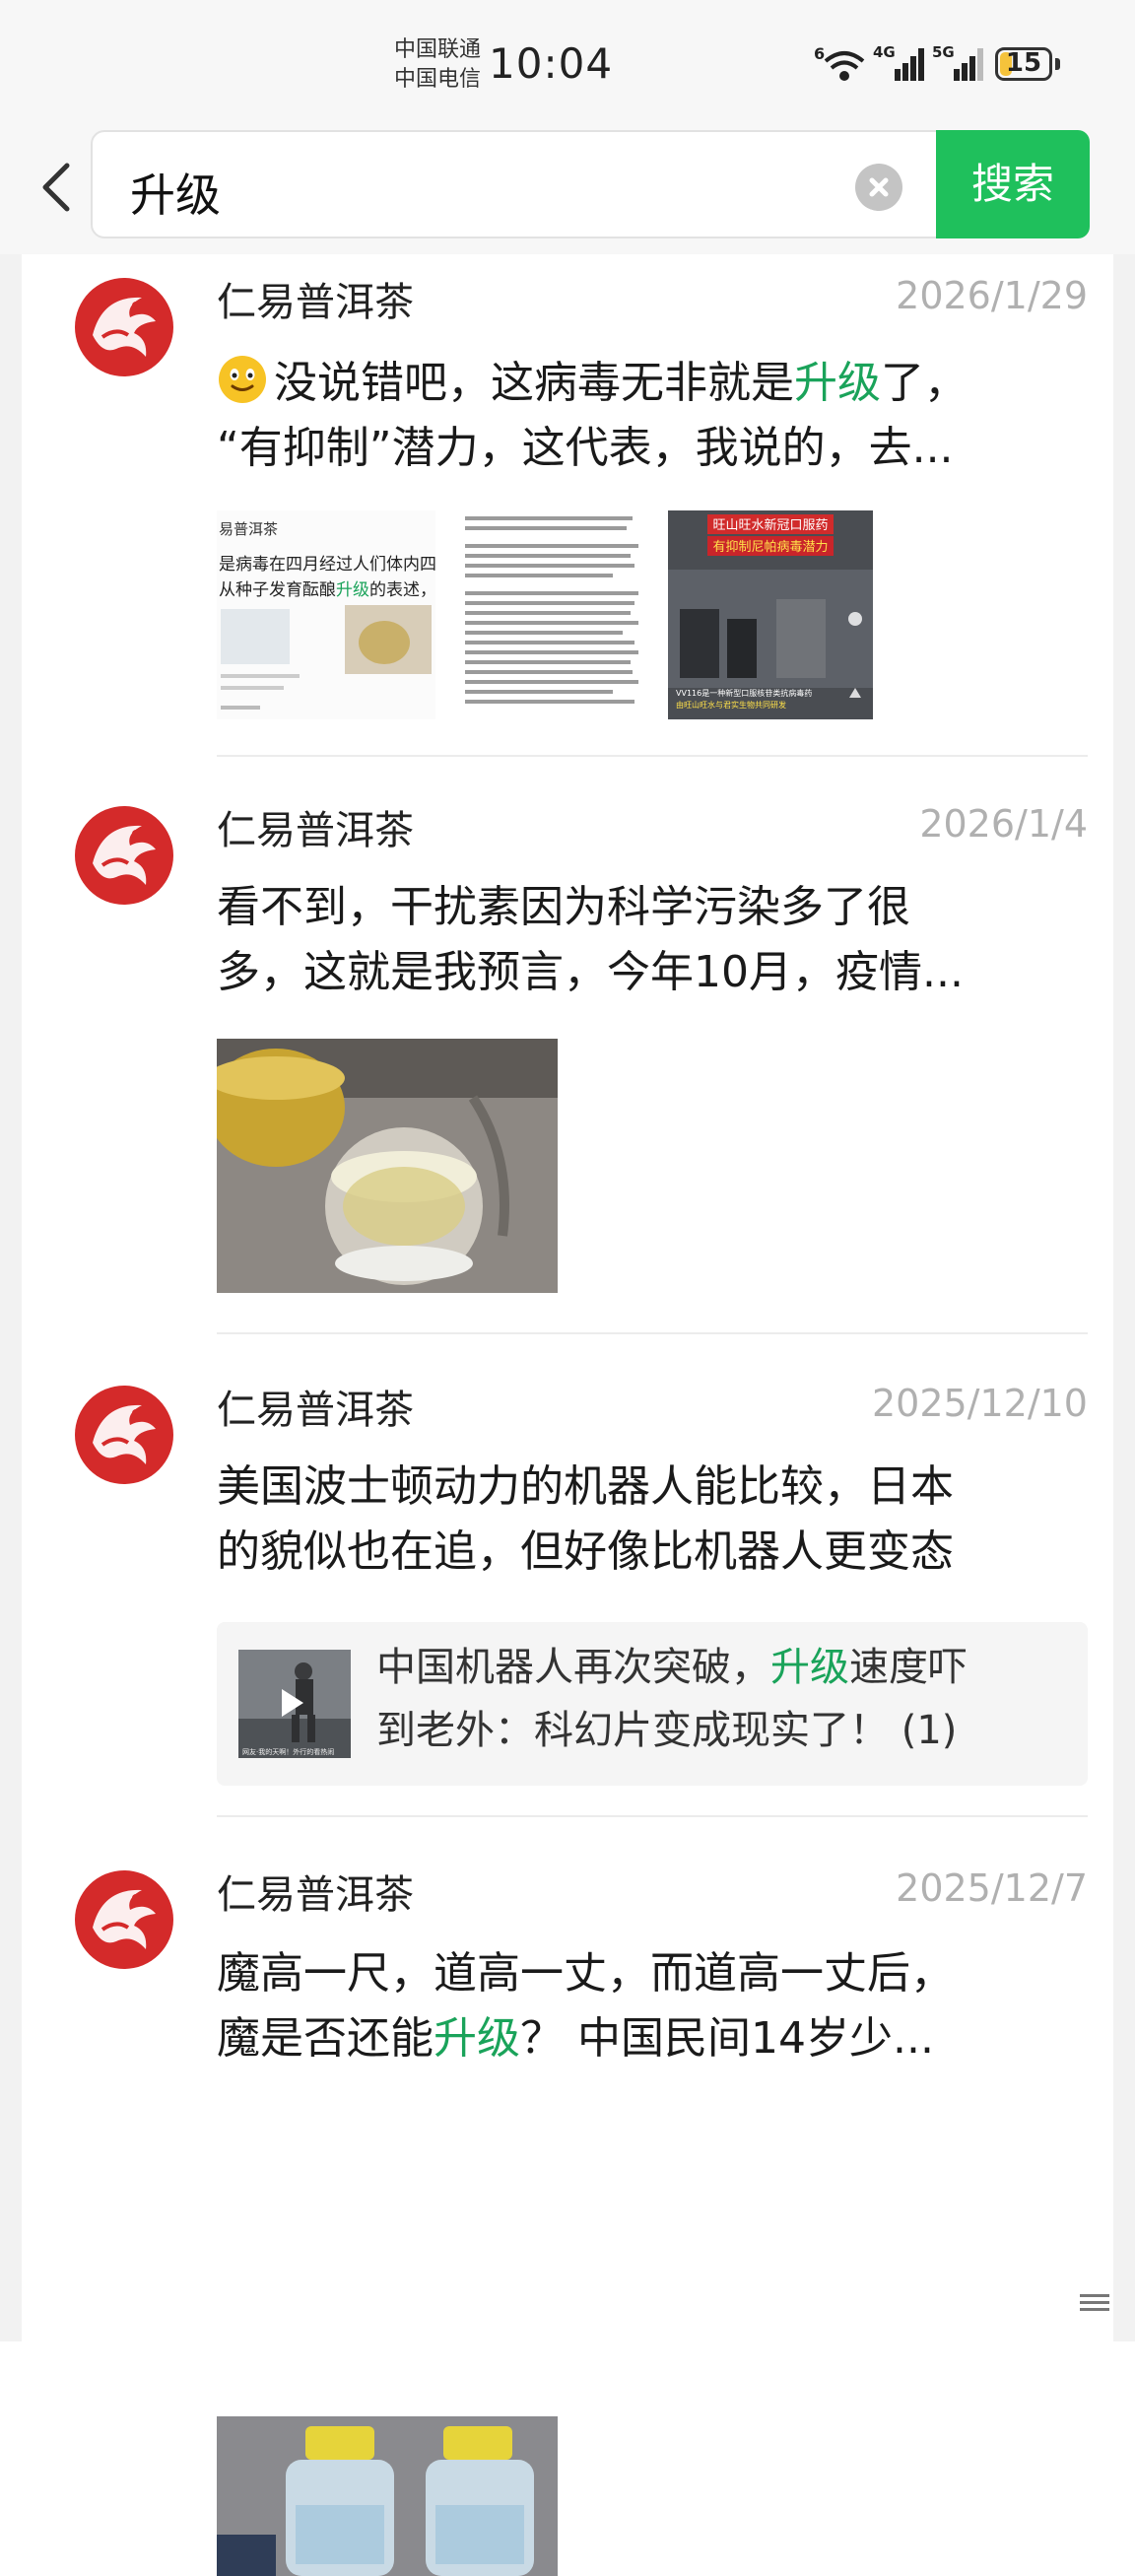 The image size is (1135, 2576). I want to click on tea-glass-photo, so click(387, 1166).